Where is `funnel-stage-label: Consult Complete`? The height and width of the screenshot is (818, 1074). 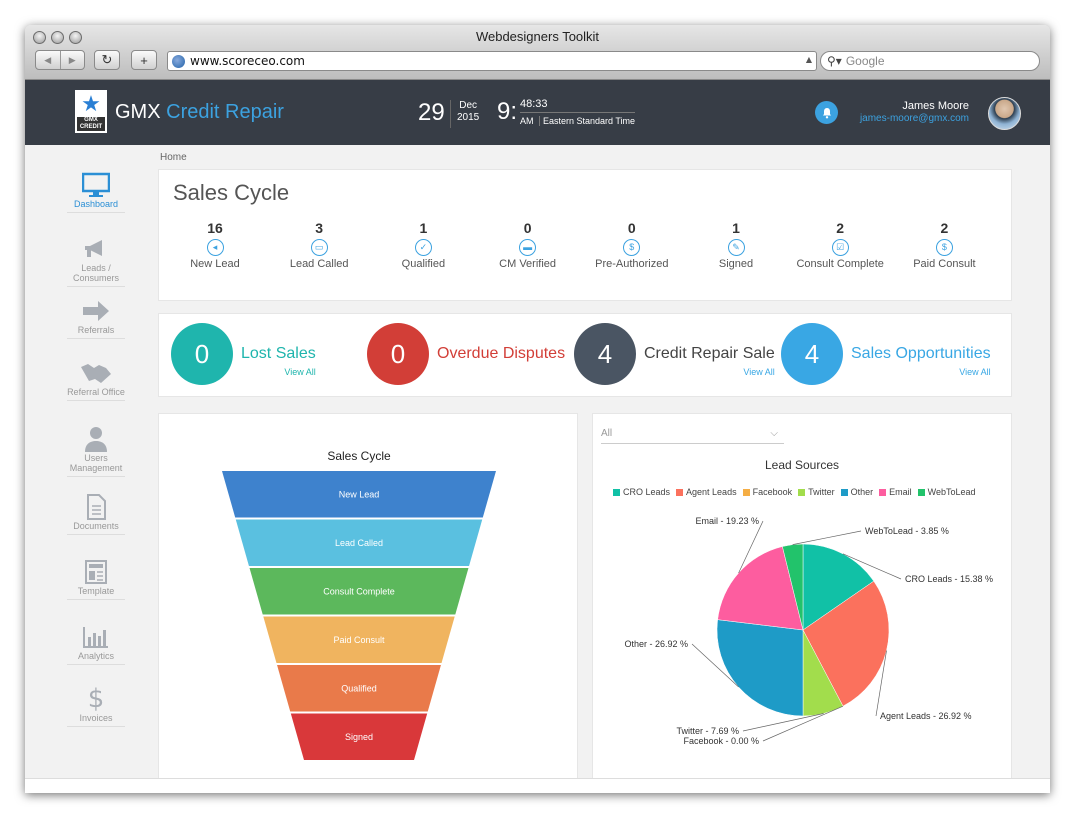 funnel-stage-label: Consult Complete is located at coordinates (359, 591).